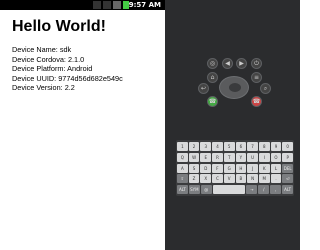 The height and width of the screenshot is (250, 320). What do you see at coordinates (252, 168) in the screenshot?
I see `key-j: J` at bounding box center [252, 168].